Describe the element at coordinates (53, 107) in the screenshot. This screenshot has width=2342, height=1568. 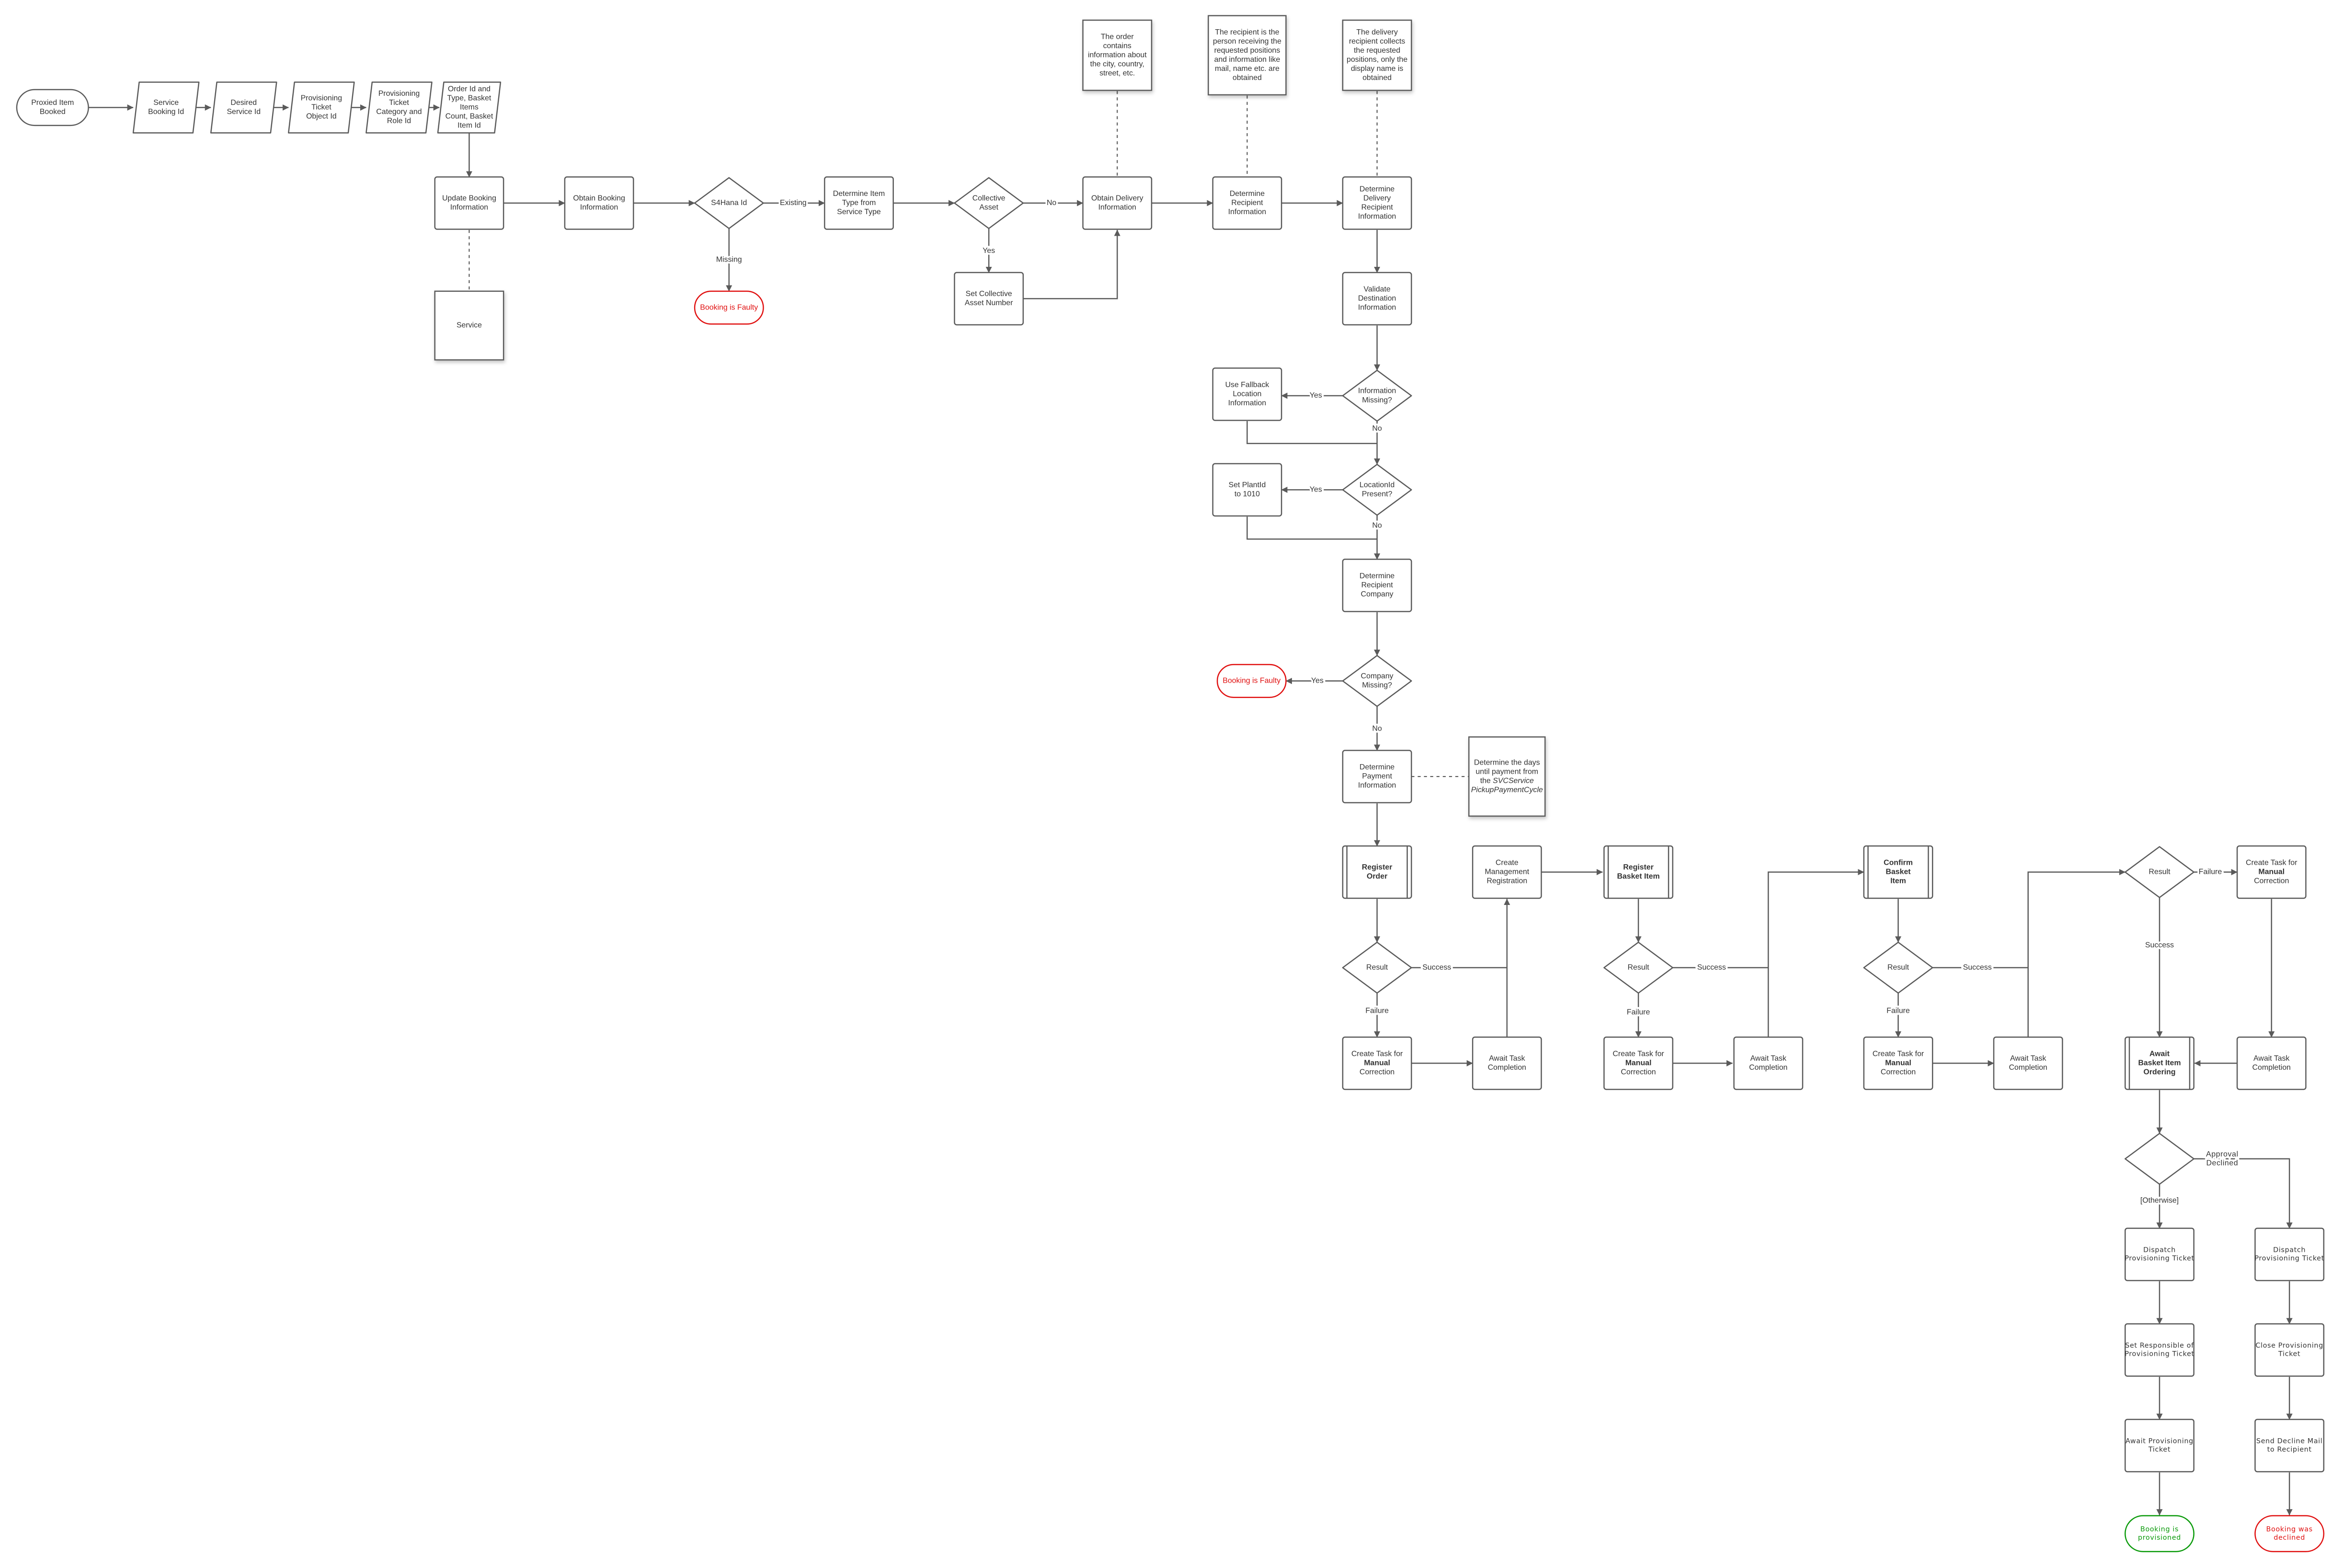
I see `node-start: Proxied ItemBooked` at that location.